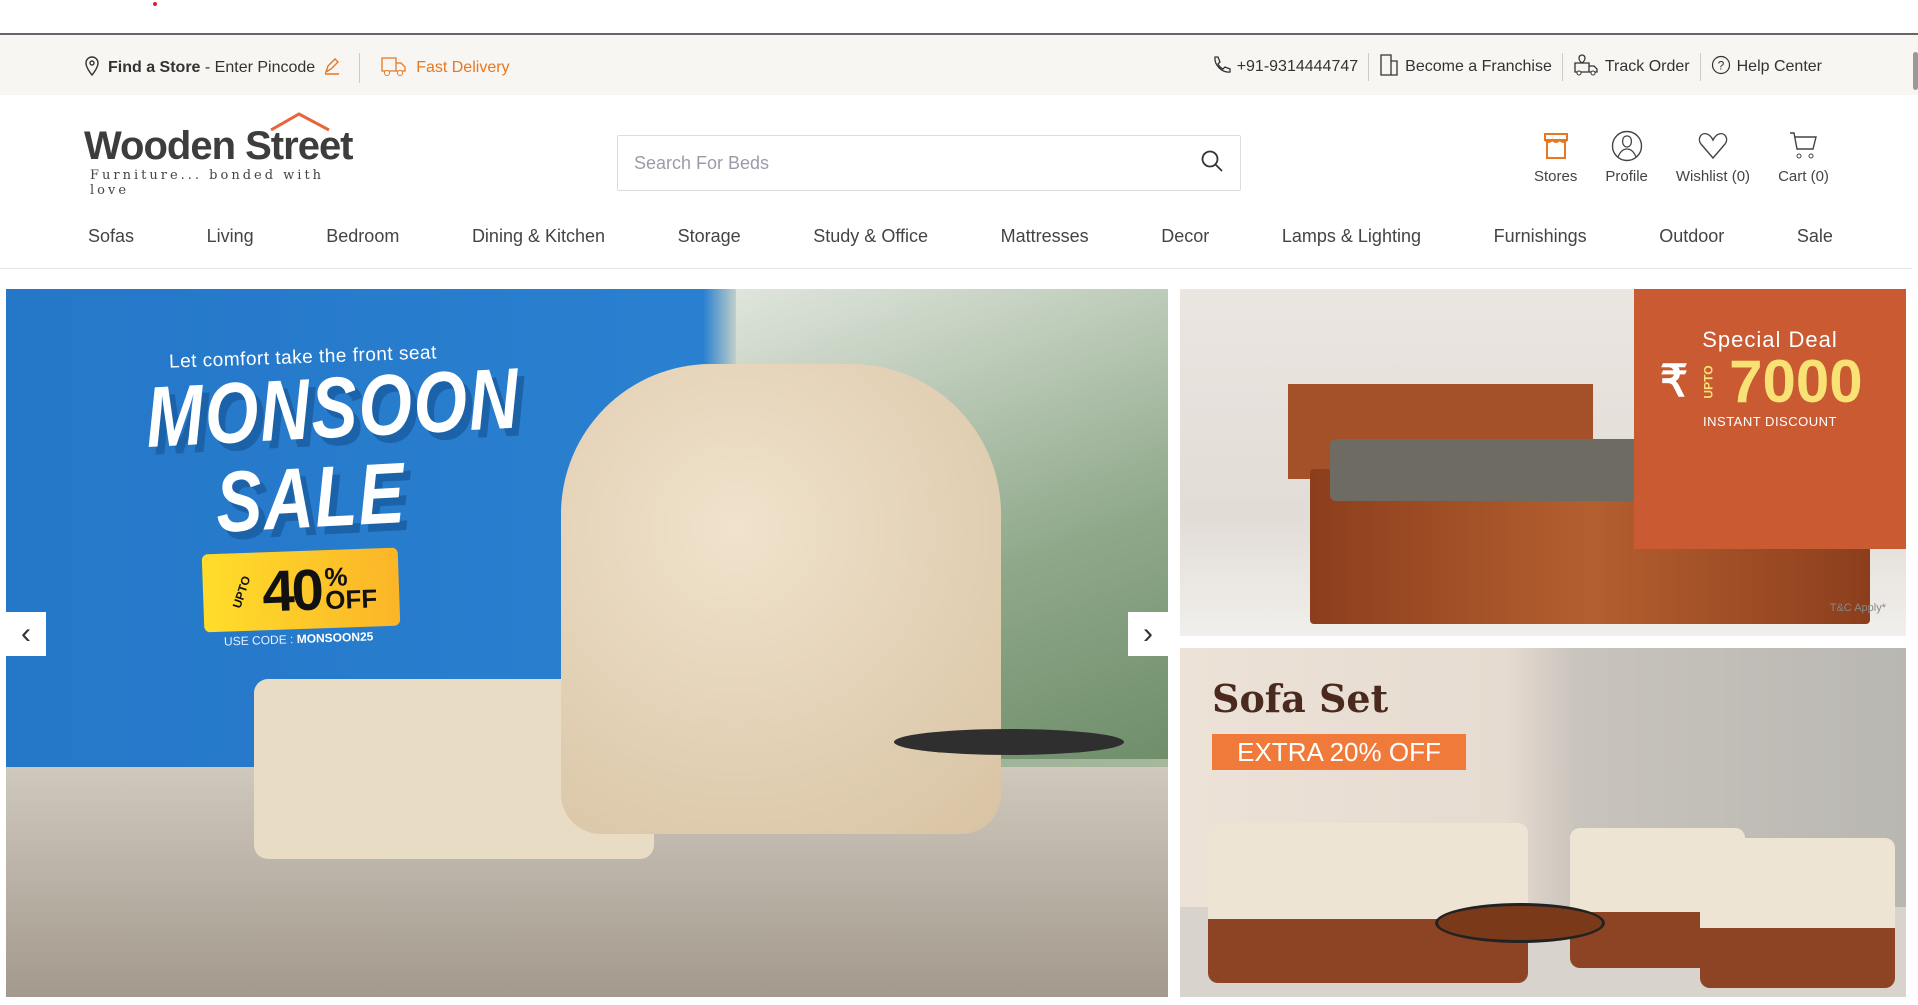  Describe the element at coordinates (1520, 923) in the screenshot. I see `coffee-table-image` at that location.